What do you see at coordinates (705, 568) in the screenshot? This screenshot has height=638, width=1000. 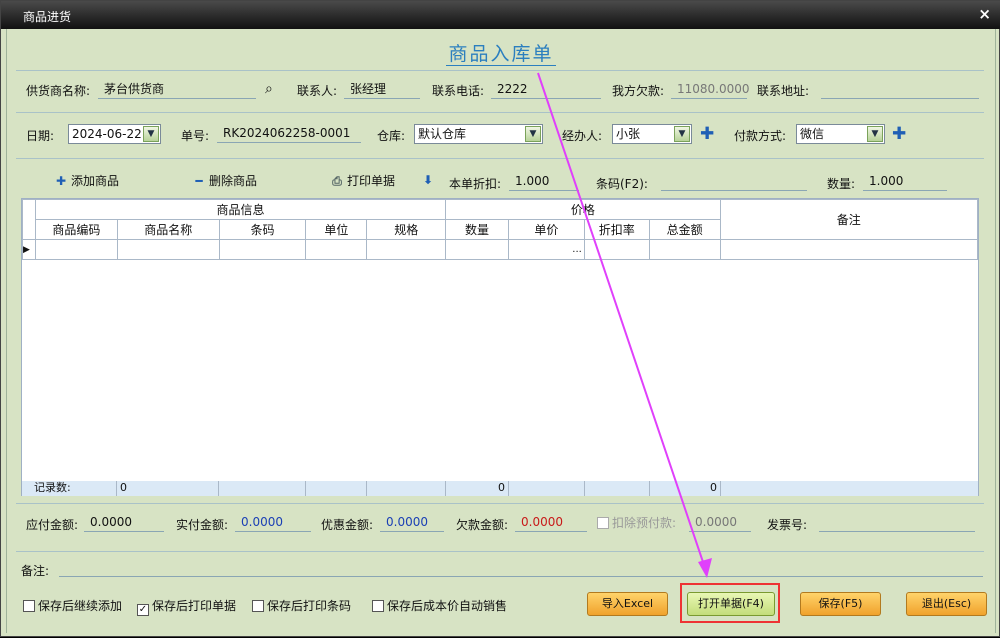 I see `arrow-head` at bounding box center [705, 568].